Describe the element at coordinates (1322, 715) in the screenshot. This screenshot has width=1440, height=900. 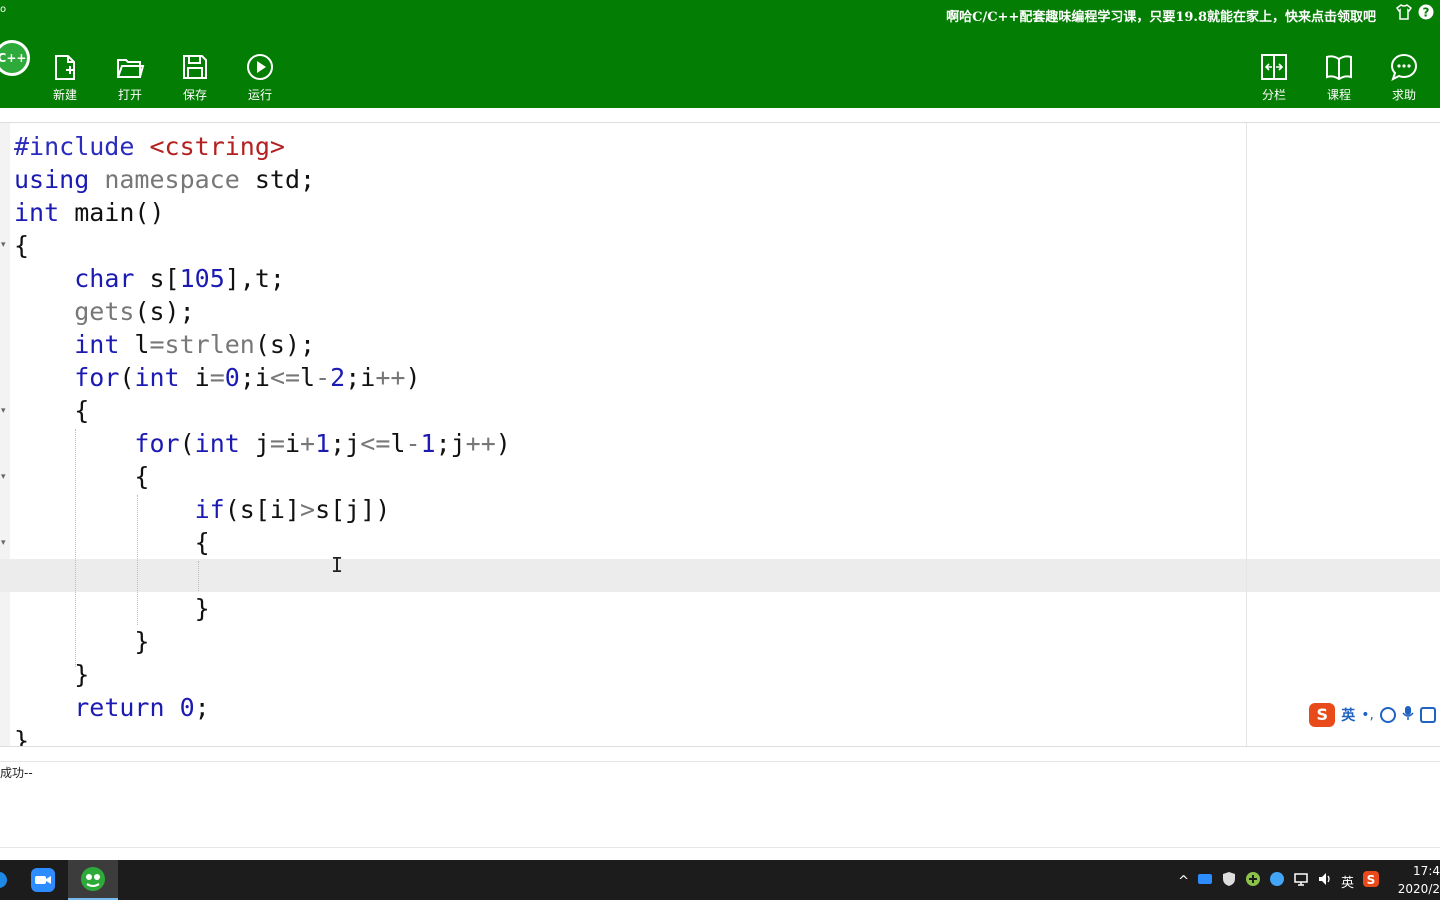
I see `sogou-logo-icon: S` at that location.